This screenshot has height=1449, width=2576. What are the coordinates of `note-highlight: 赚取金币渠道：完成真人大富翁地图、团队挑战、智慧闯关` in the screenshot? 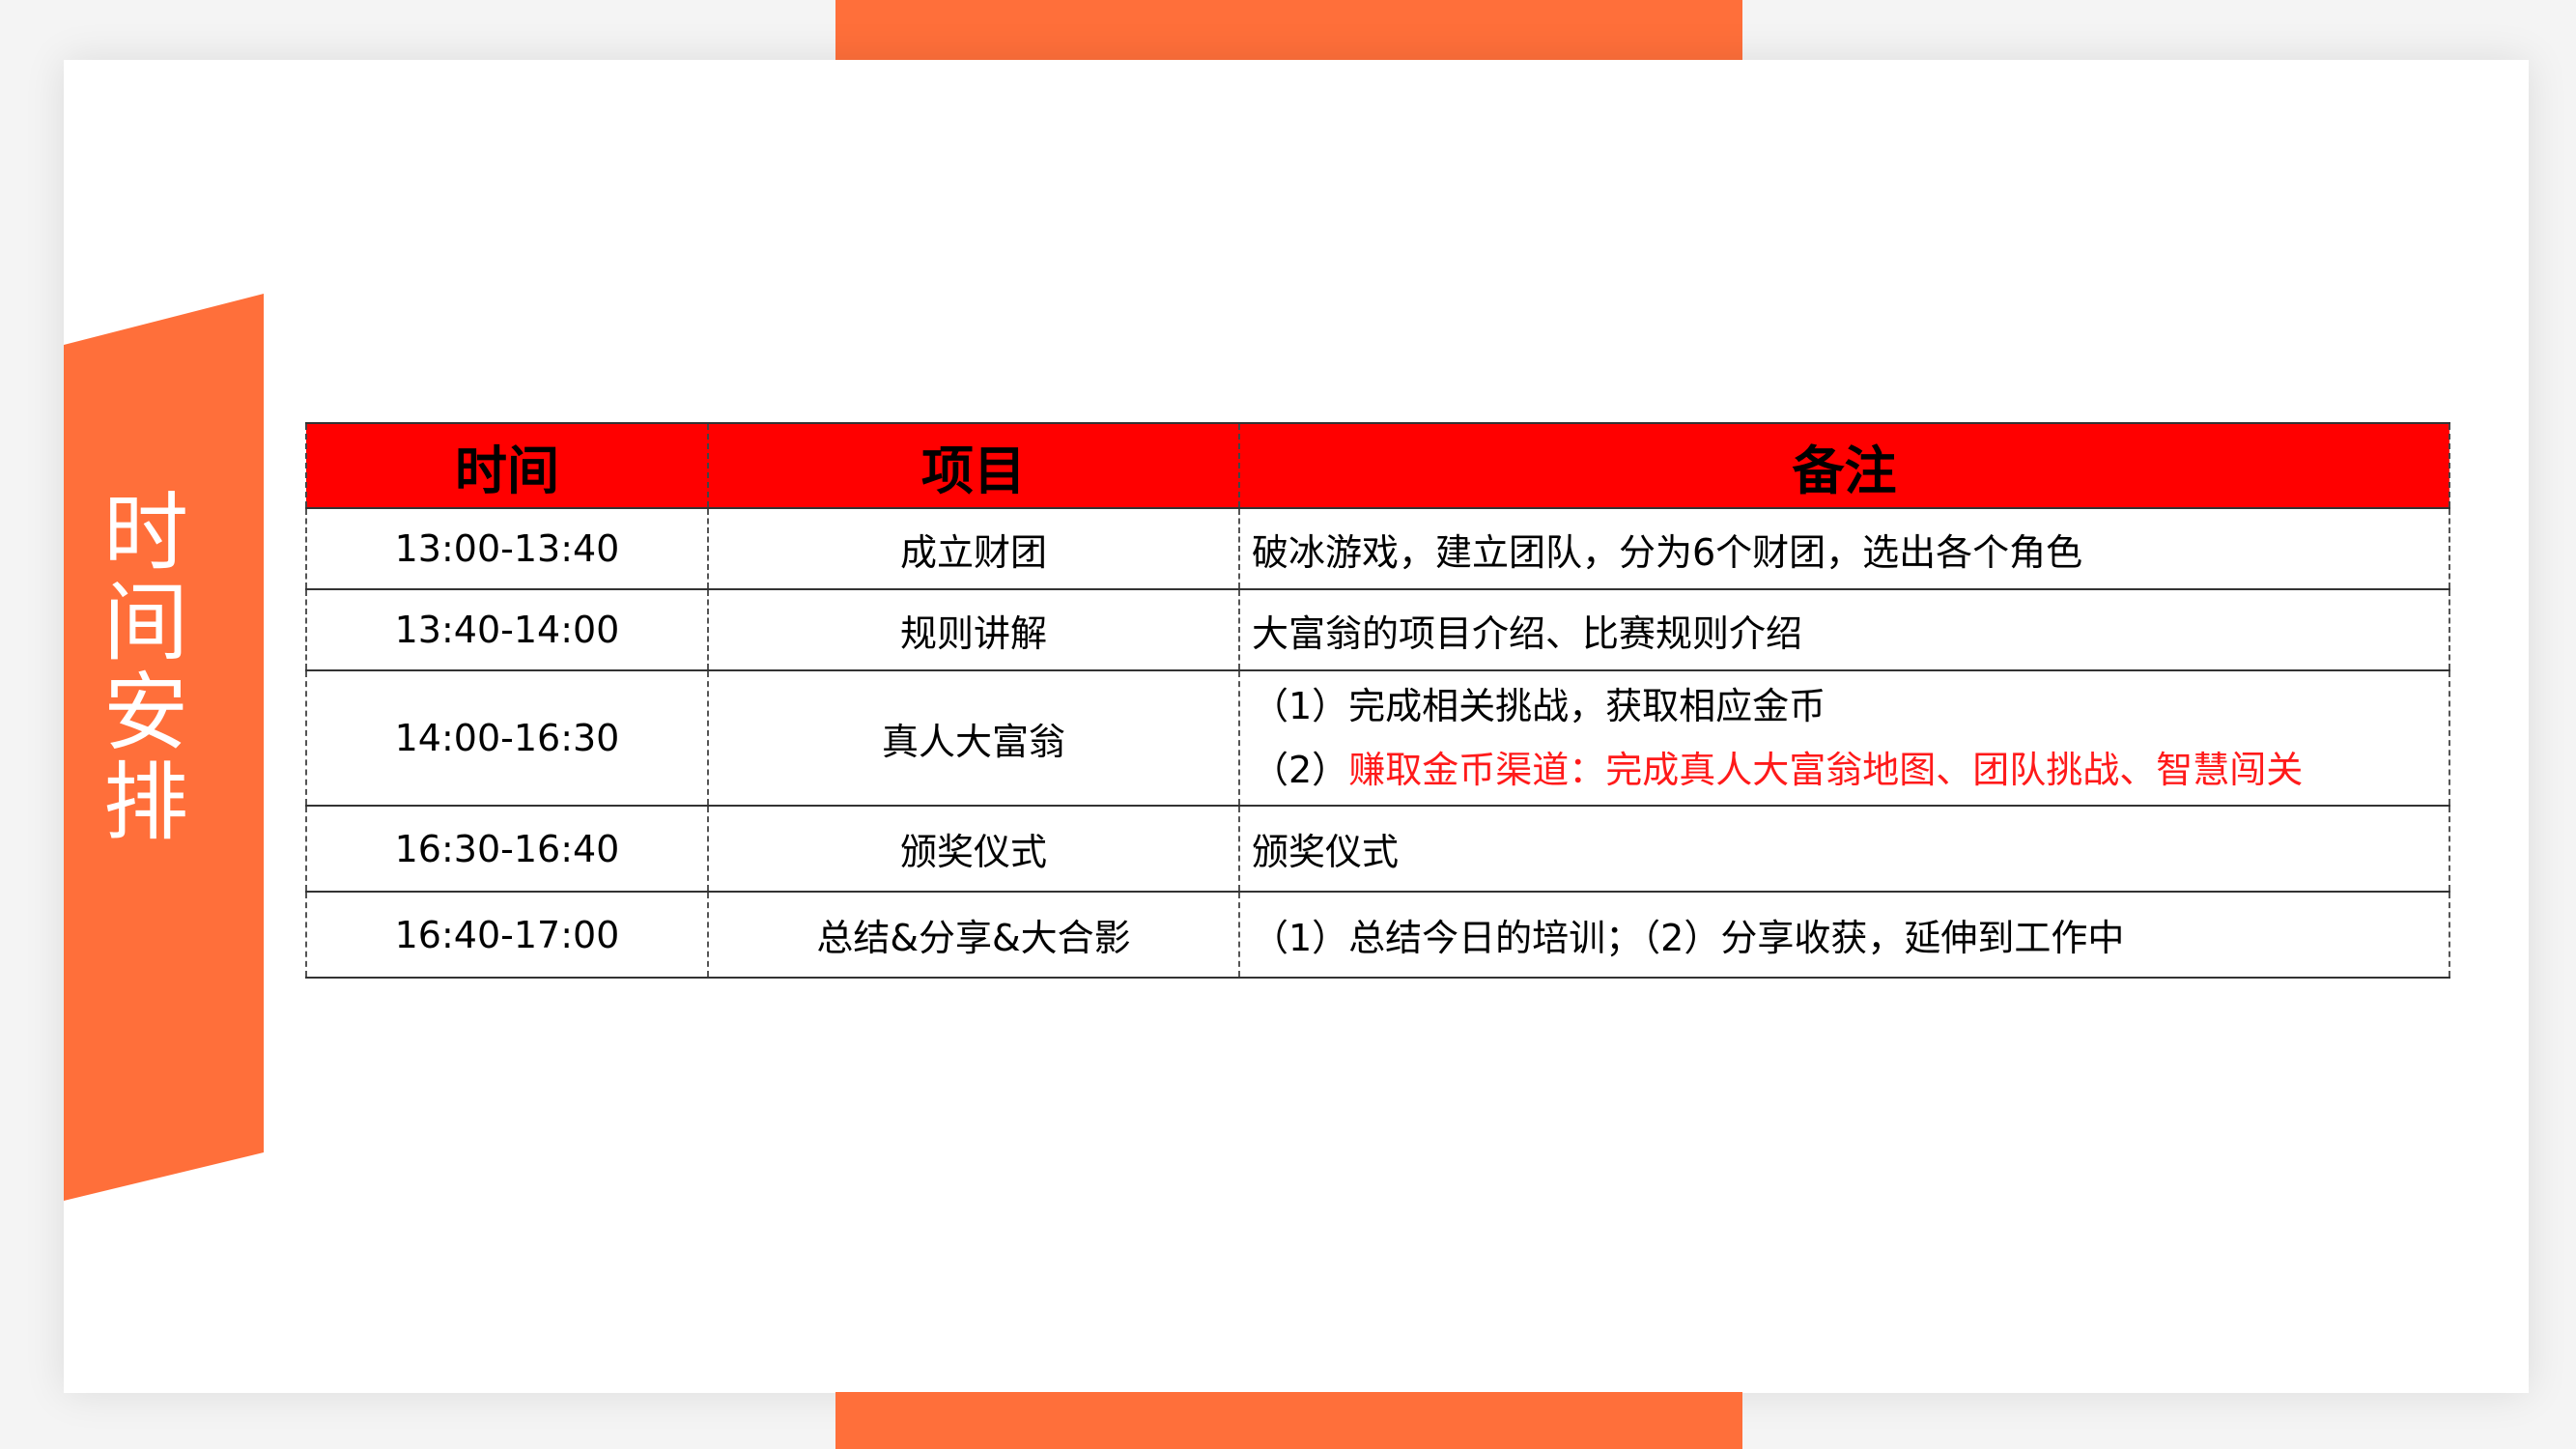 It's located at (1826, 770).